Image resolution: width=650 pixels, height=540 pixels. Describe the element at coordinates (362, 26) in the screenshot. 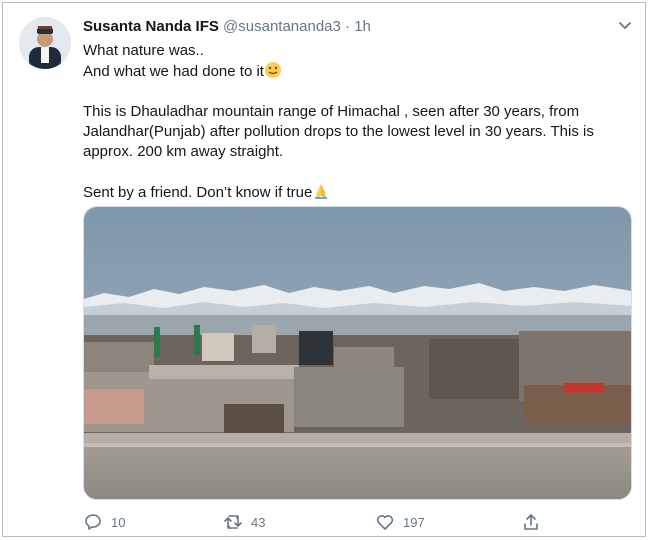

I see `timestamp: 1h` at that location.